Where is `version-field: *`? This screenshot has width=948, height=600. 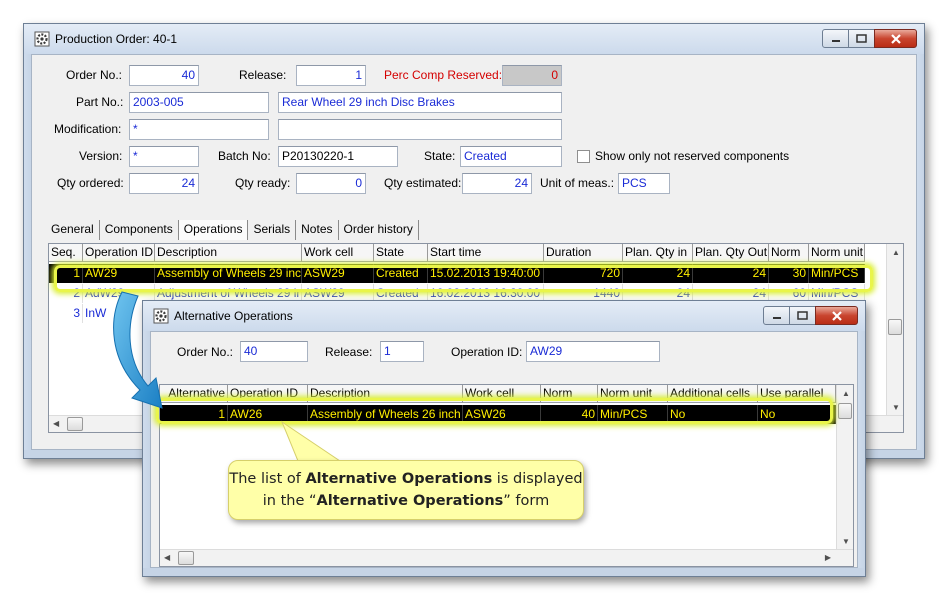
version-field: * is located at coordinates (164, 156).